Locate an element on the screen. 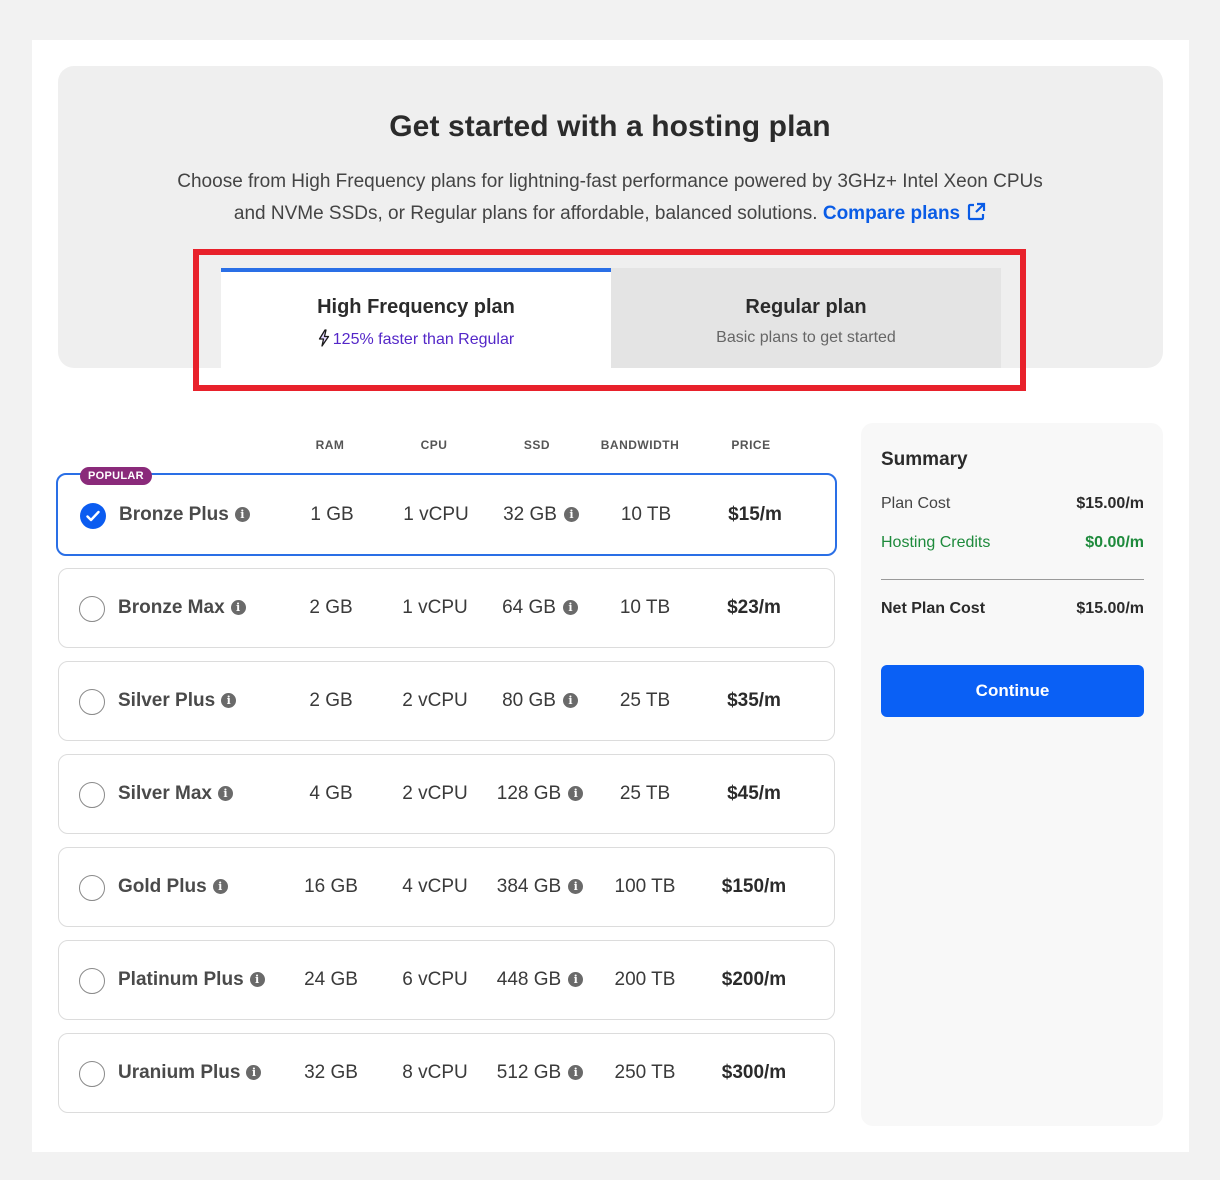 This screenshot has height=1180, width=1220. plan-bandwidth: 250 TB is located at coordinates (645, 1073).